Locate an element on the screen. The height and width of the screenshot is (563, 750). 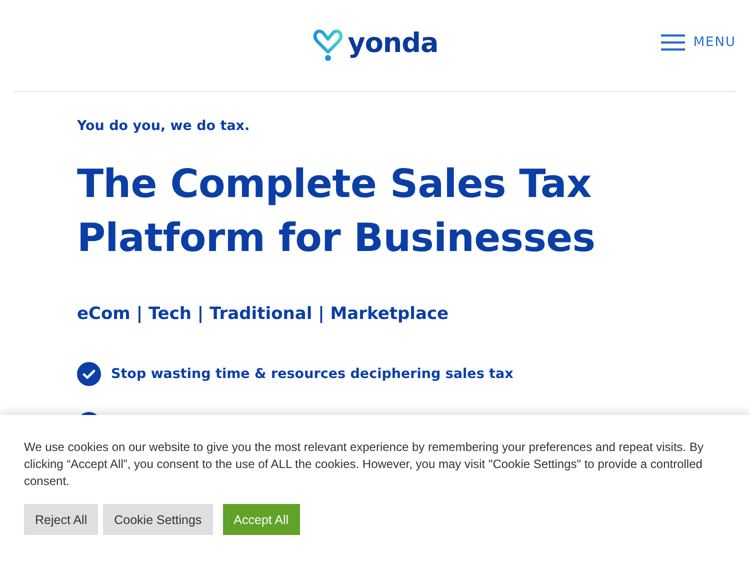
menu-button: MENU is located at coordinates (698, 42).